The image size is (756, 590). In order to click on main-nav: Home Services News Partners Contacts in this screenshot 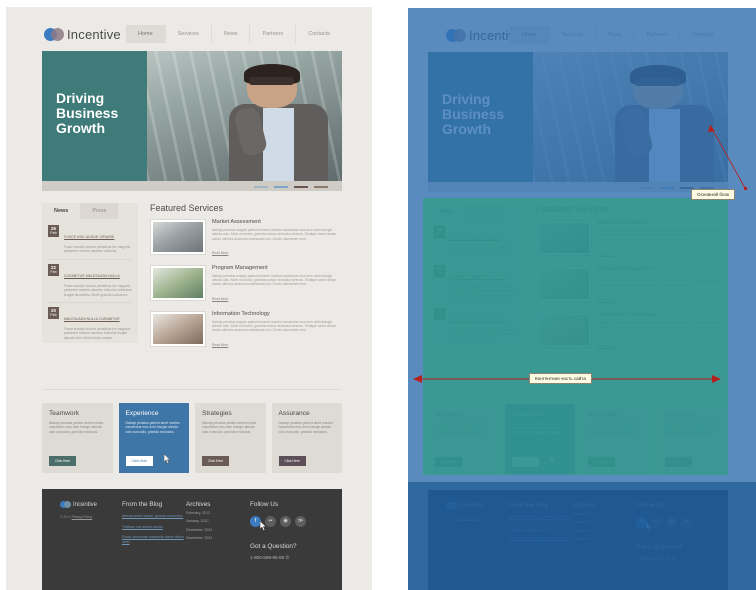, I will do `click(233, 34)`.